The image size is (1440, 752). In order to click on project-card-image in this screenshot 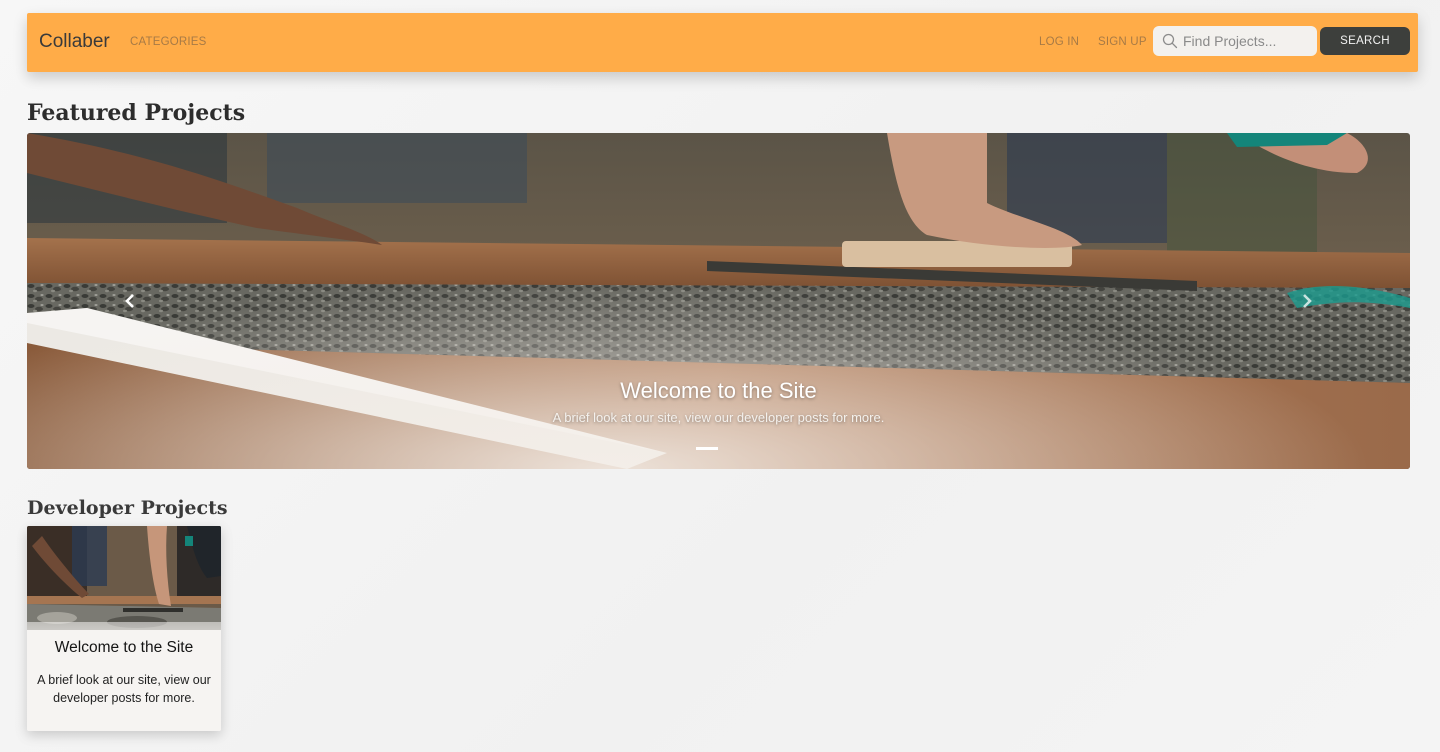, I will do `click(124, 578)`.